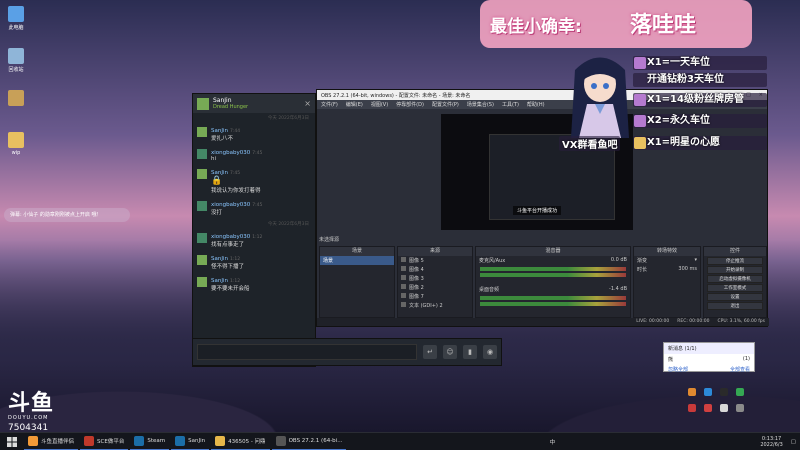 The height and width of the screenshot is (450, 800). I want to click on desktop-icon-app, so click(16, 99).